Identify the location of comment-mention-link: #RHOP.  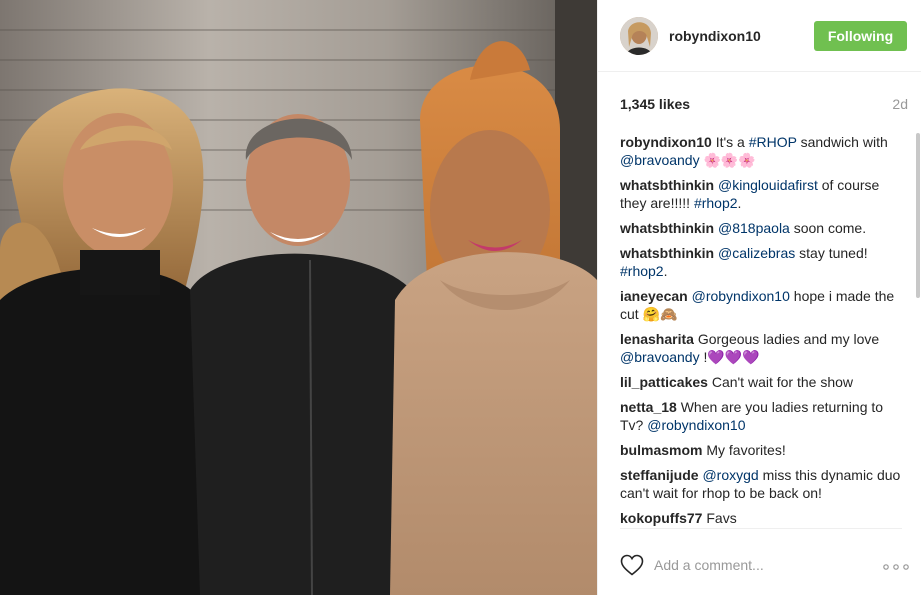
(773, 142).